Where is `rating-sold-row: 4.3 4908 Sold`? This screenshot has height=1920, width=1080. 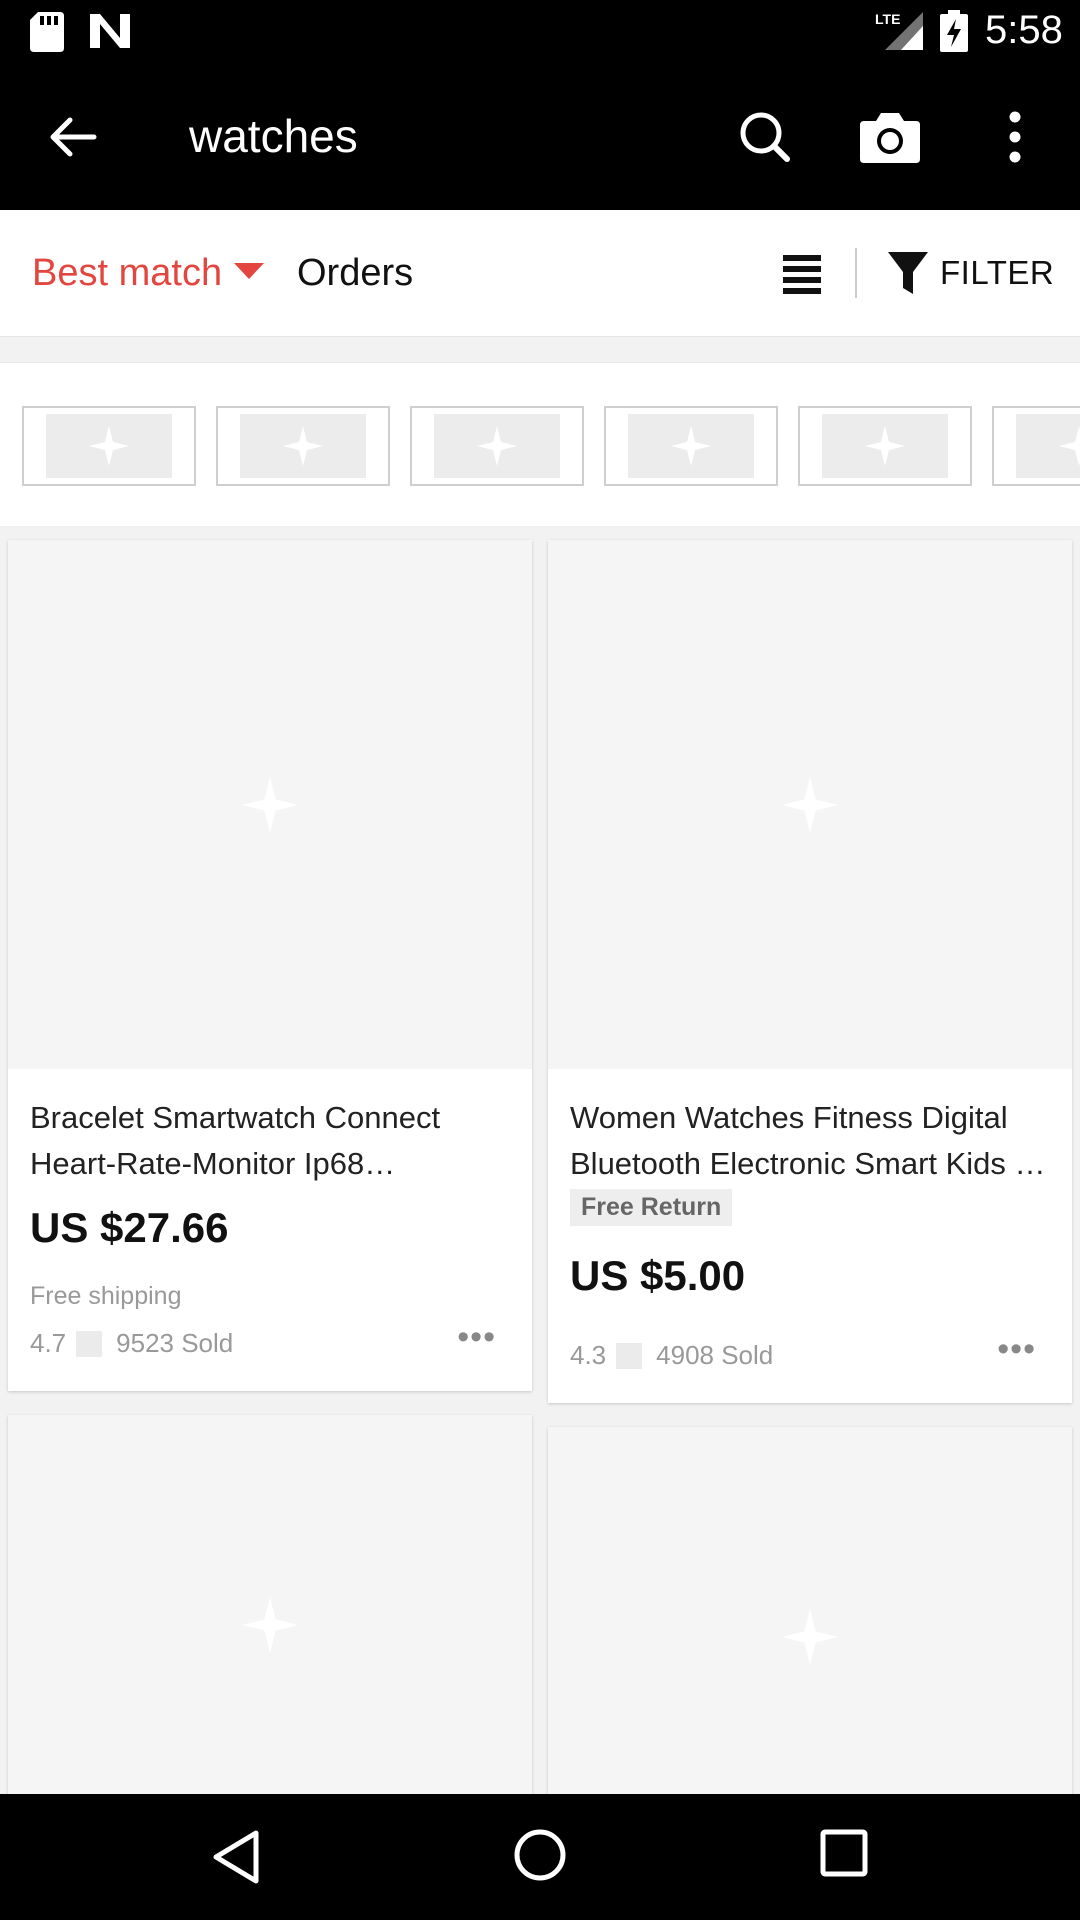
rating-sold-row: 4.3 4908 Sold is located at coordinates (671, 1355).